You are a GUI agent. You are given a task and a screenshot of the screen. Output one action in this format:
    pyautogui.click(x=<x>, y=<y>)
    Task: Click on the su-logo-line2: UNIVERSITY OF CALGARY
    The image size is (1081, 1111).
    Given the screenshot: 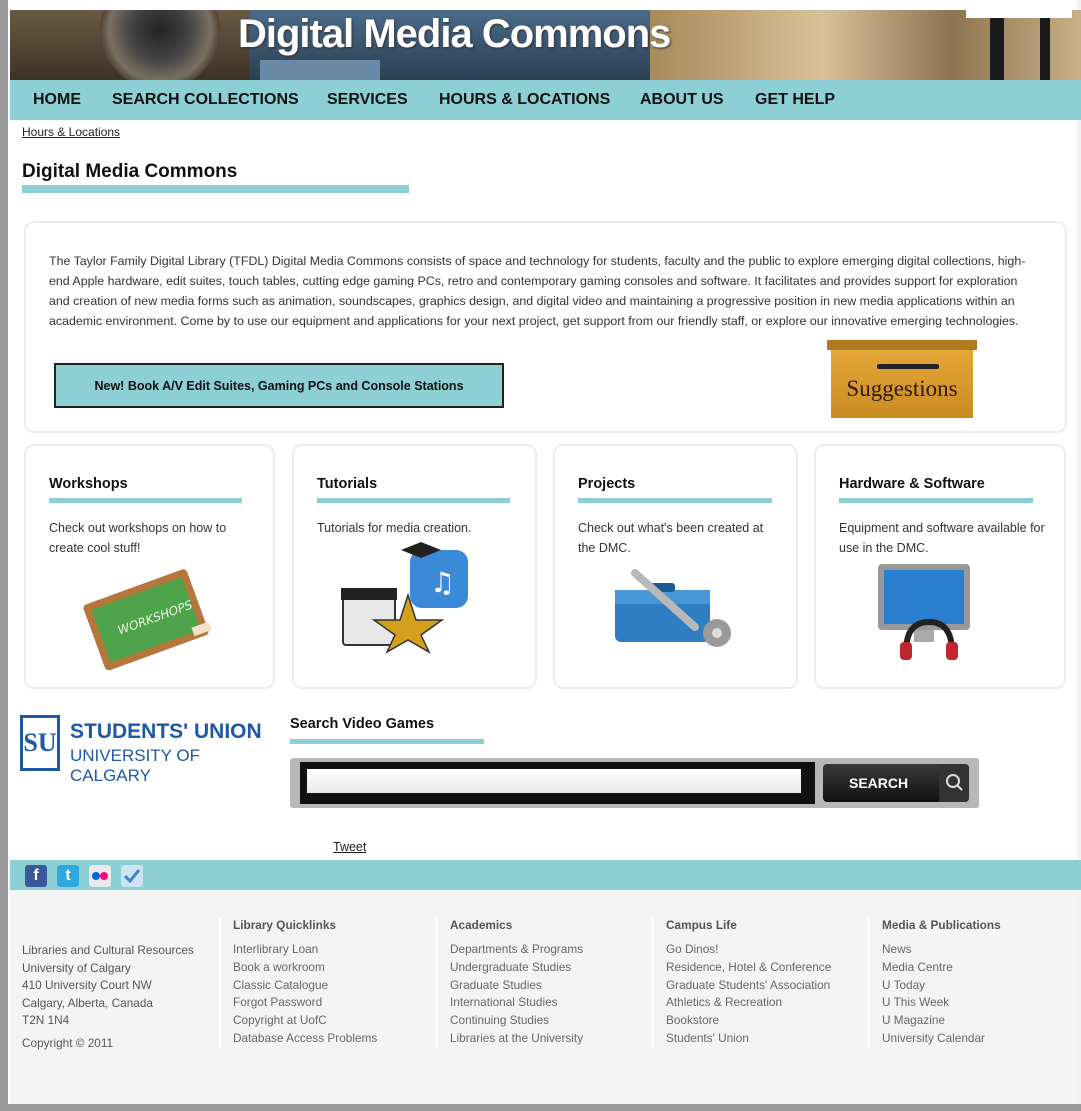 What is the action you would take?
    pyautogui.click(x=135, y=765)
    